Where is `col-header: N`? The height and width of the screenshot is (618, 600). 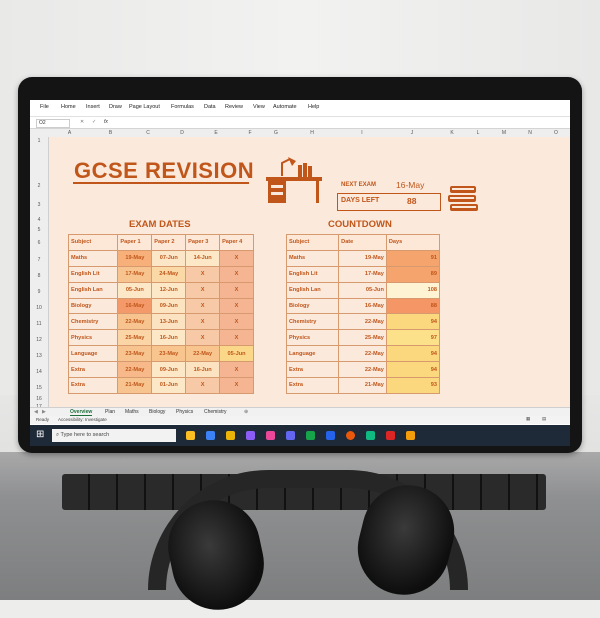 col-header: N is located at coordinates (530, 133).